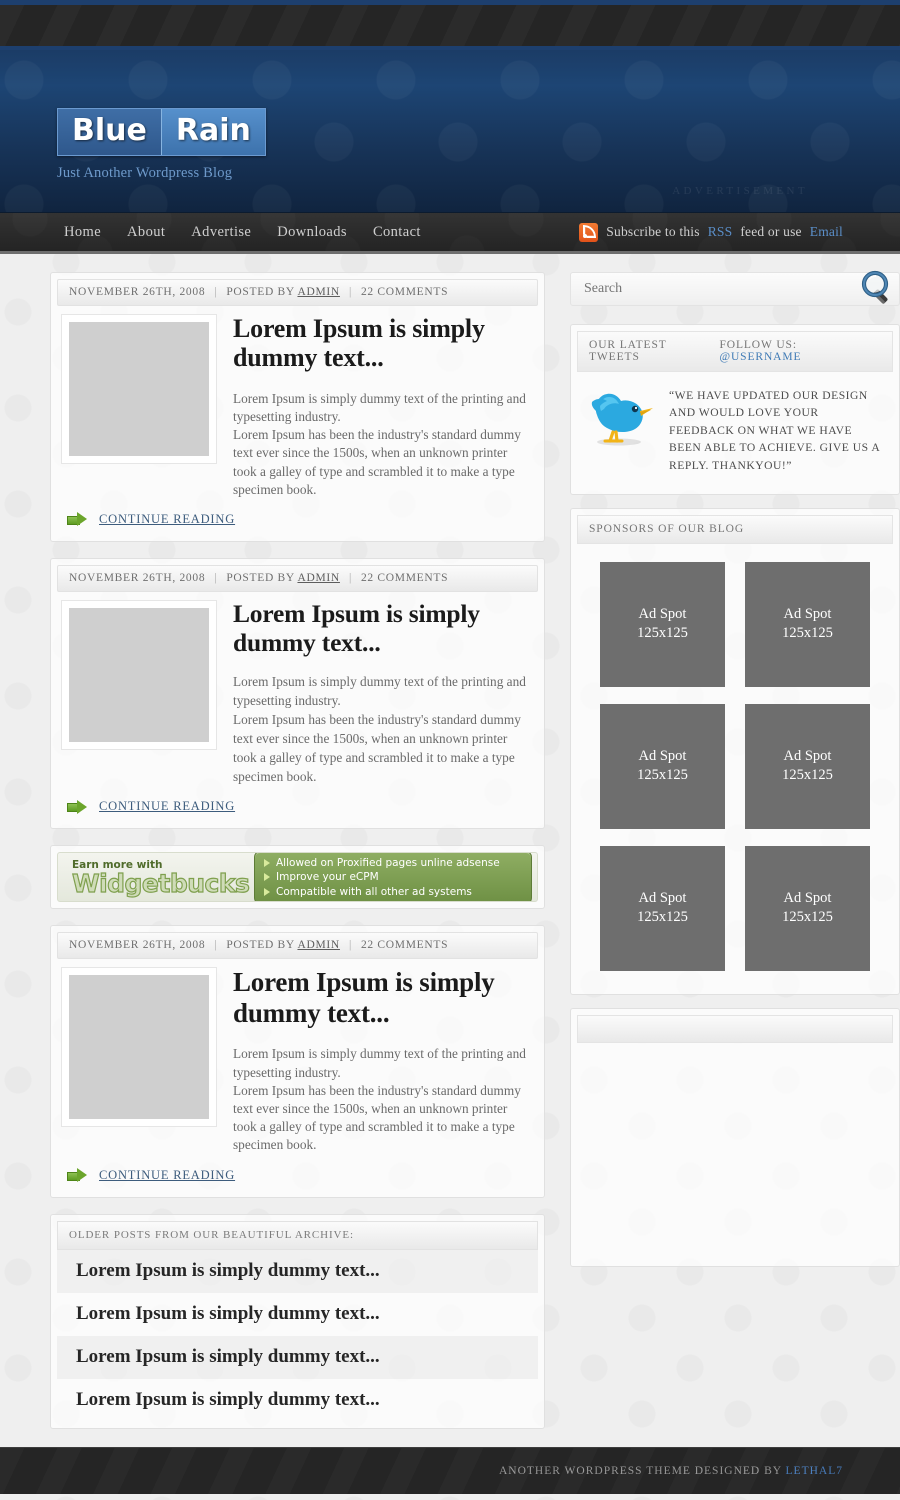 The width and height of the screenshot is (900, 1500). What do you see at coordinates (221, 232) in the screenshot?
I see `nav-item-advertise: Advertise` at bounding box center [221, 232].